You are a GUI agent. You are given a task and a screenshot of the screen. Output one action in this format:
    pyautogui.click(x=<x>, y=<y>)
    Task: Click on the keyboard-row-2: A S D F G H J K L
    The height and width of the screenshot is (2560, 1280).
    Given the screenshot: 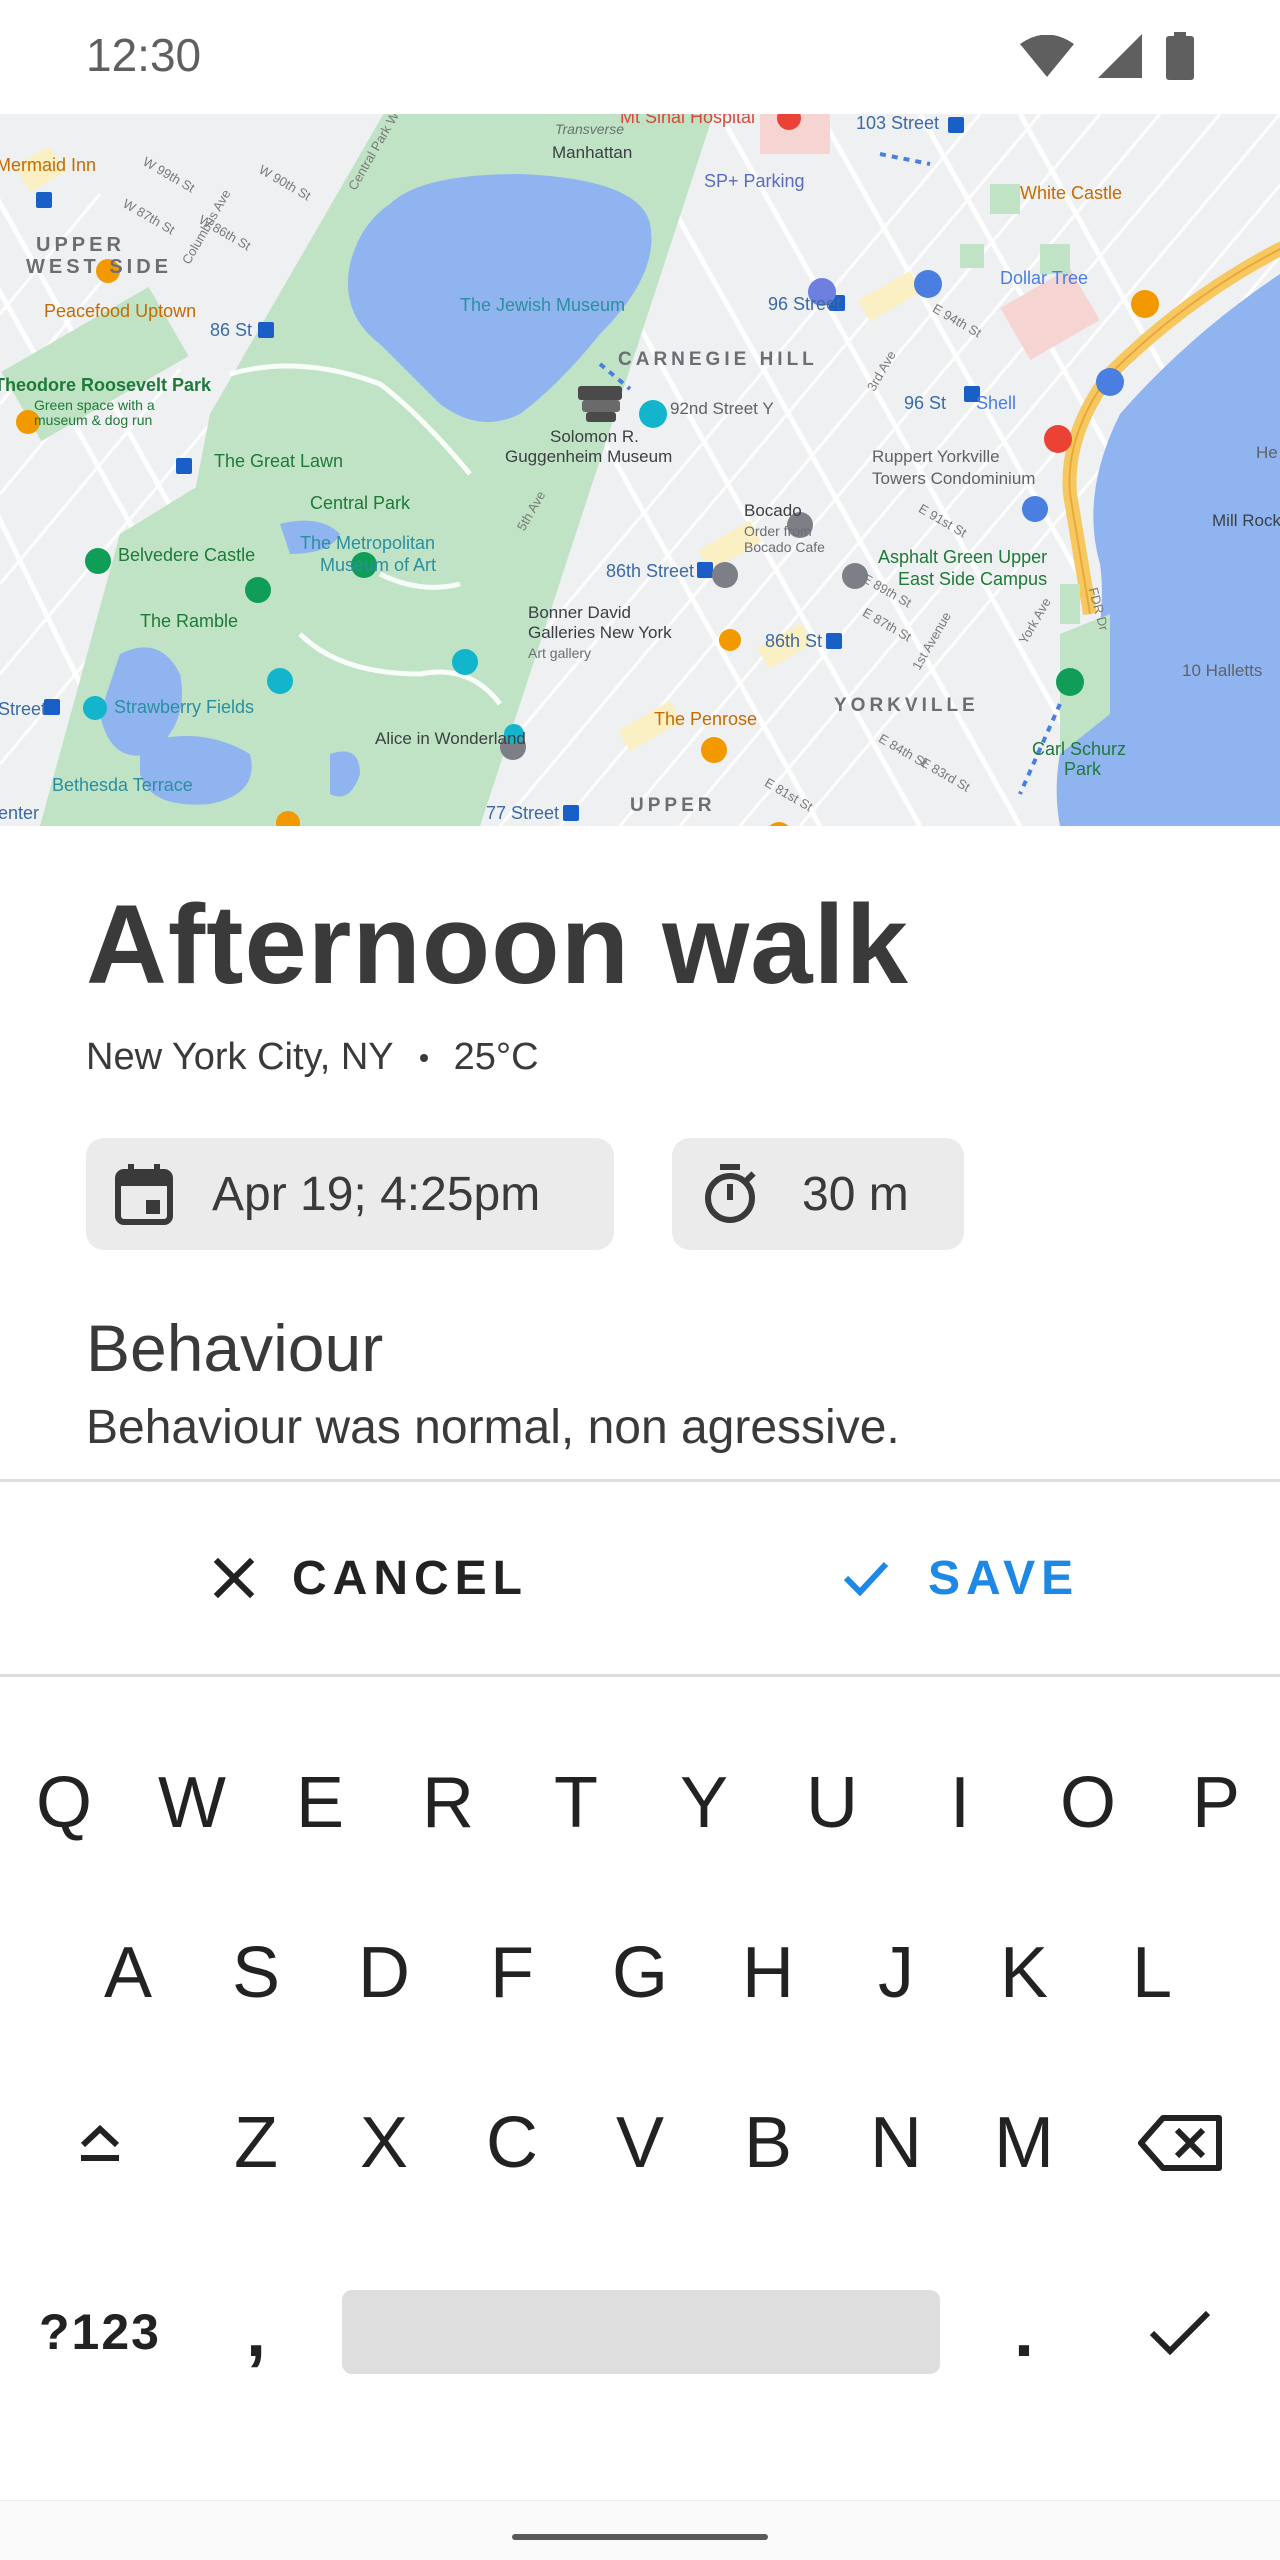 What is the action you would take?
    pyautogui.click(x=640, y=1973)
    